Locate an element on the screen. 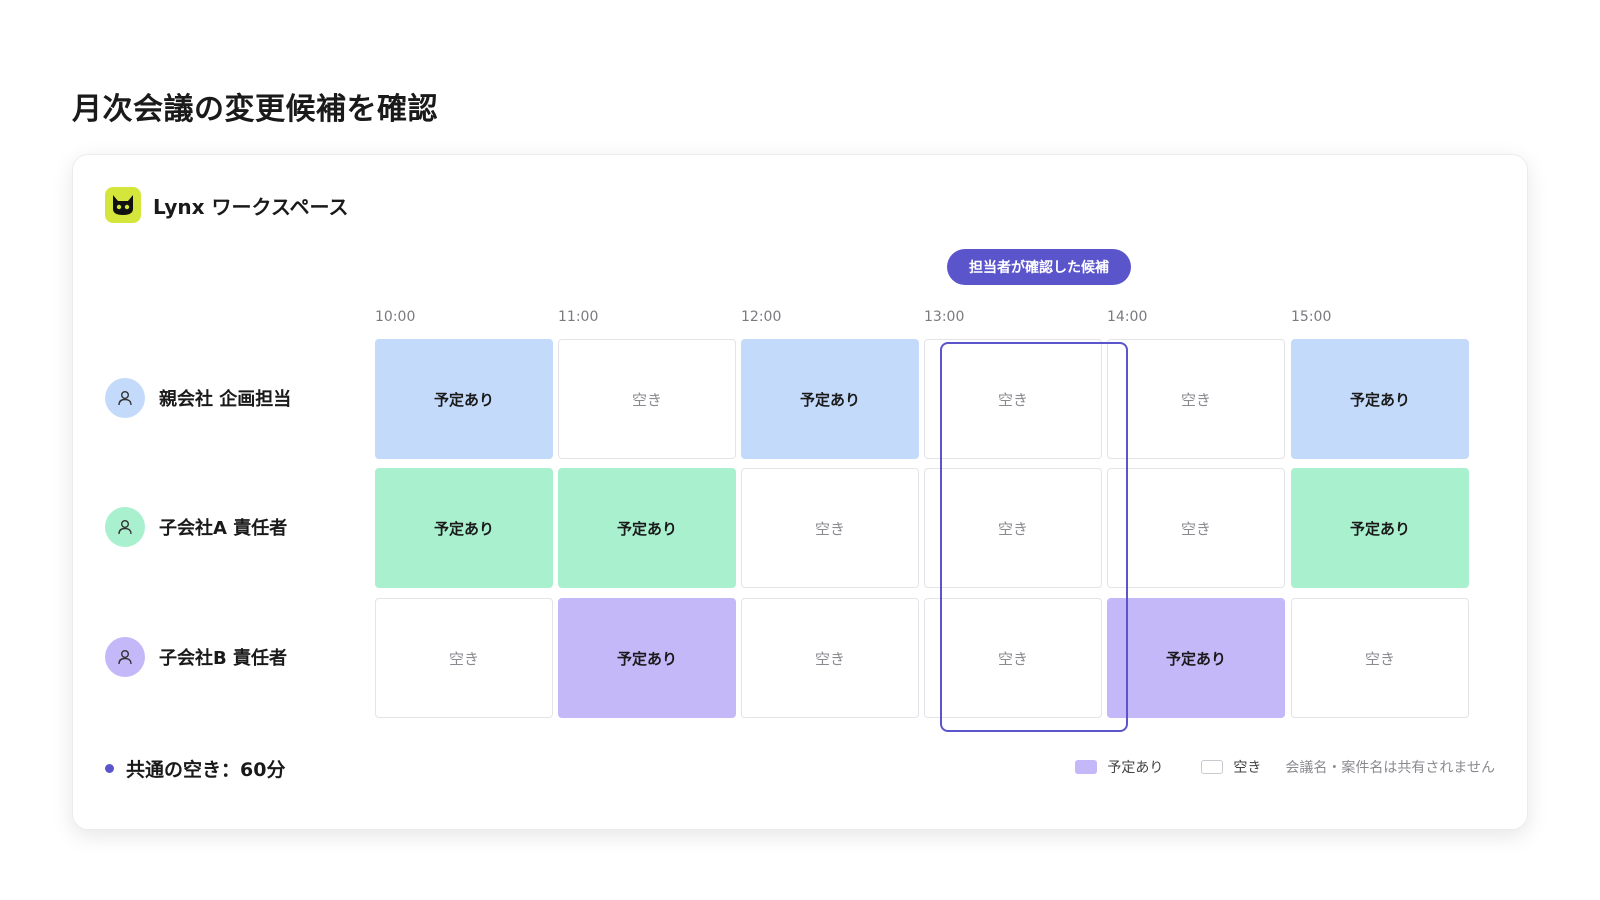 This screenshot has height=900, width=1600. legend-free-label: 空き is located at coordinates (1247, 768).